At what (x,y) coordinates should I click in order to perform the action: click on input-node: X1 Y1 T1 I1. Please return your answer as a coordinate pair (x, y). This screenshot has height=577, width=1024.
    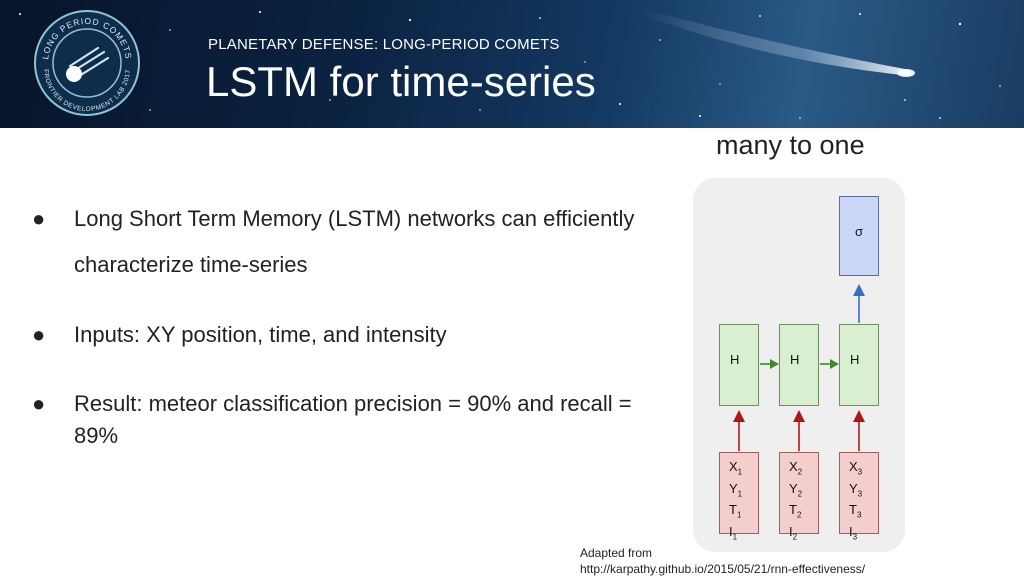
    Looking at the image, I should click on (739, 496).